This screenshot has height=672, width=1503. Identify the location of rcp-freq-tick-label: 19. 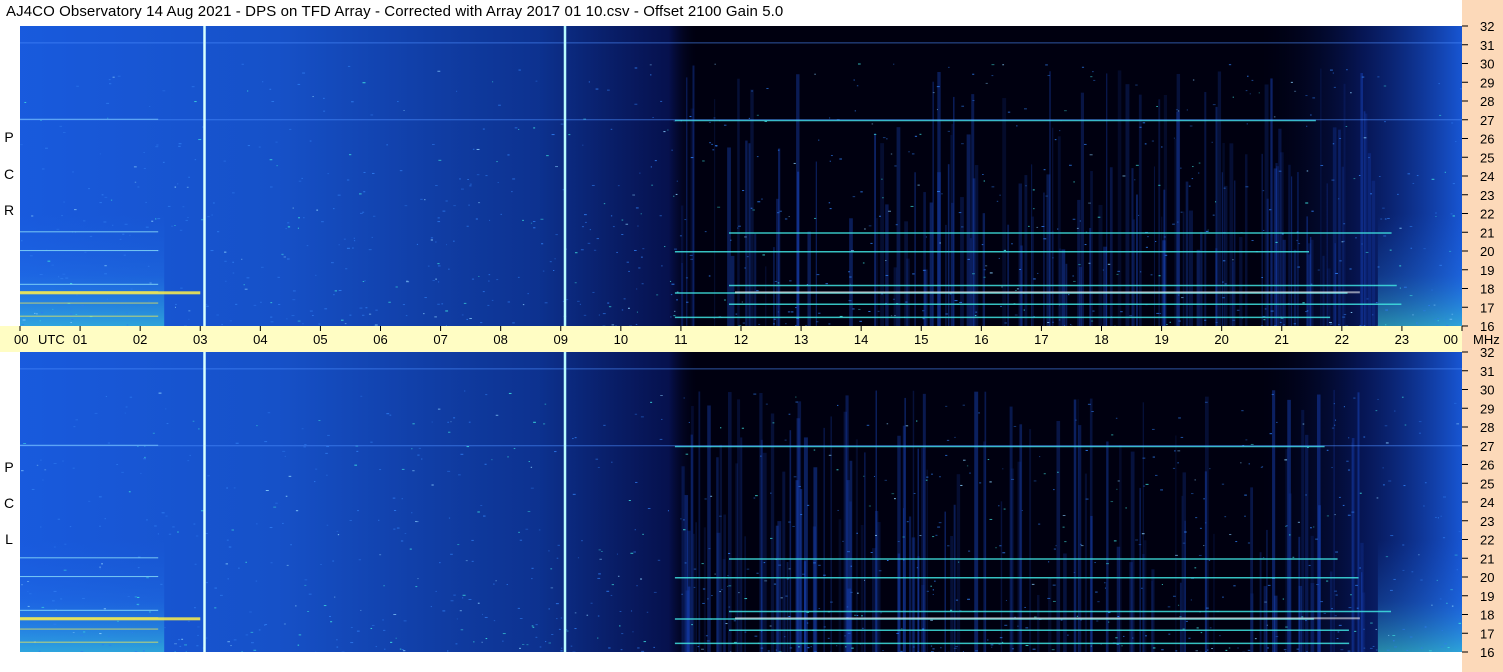
(1487, 270).